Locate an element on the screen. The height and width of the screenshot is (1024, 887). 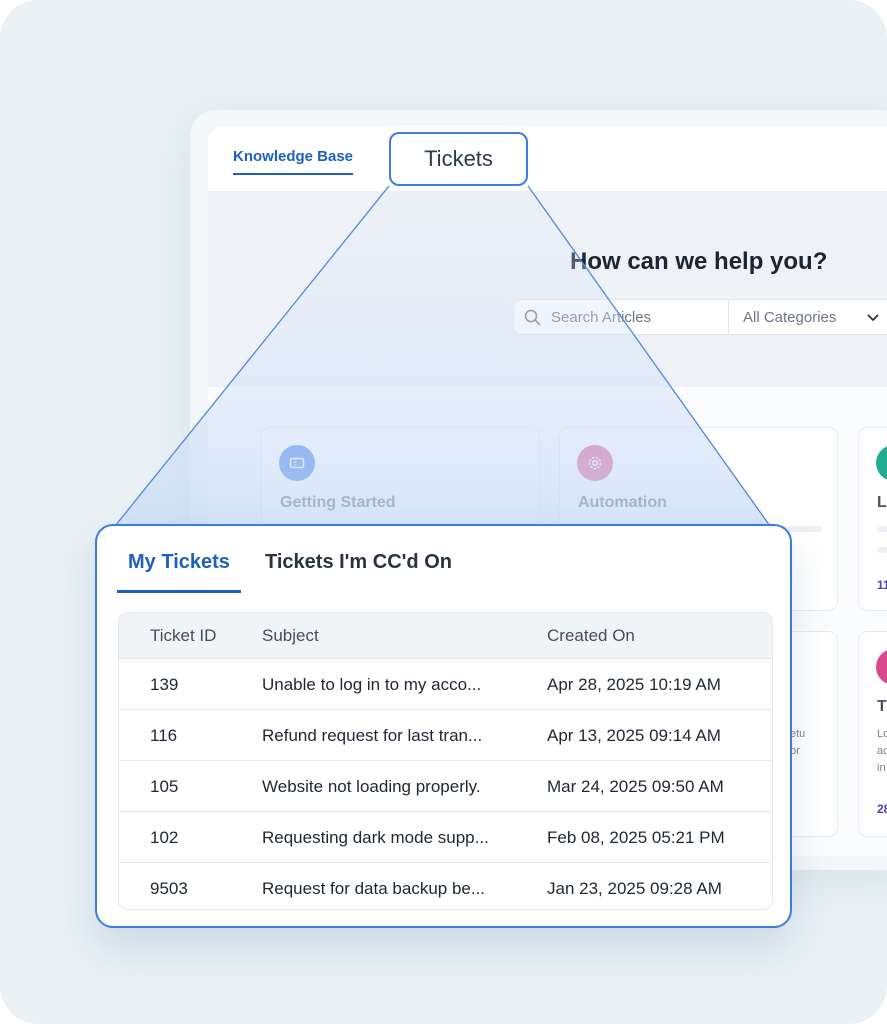
ticket-created: Apr 13, 2025 09:14 AM is located at coordinates (634, 735).